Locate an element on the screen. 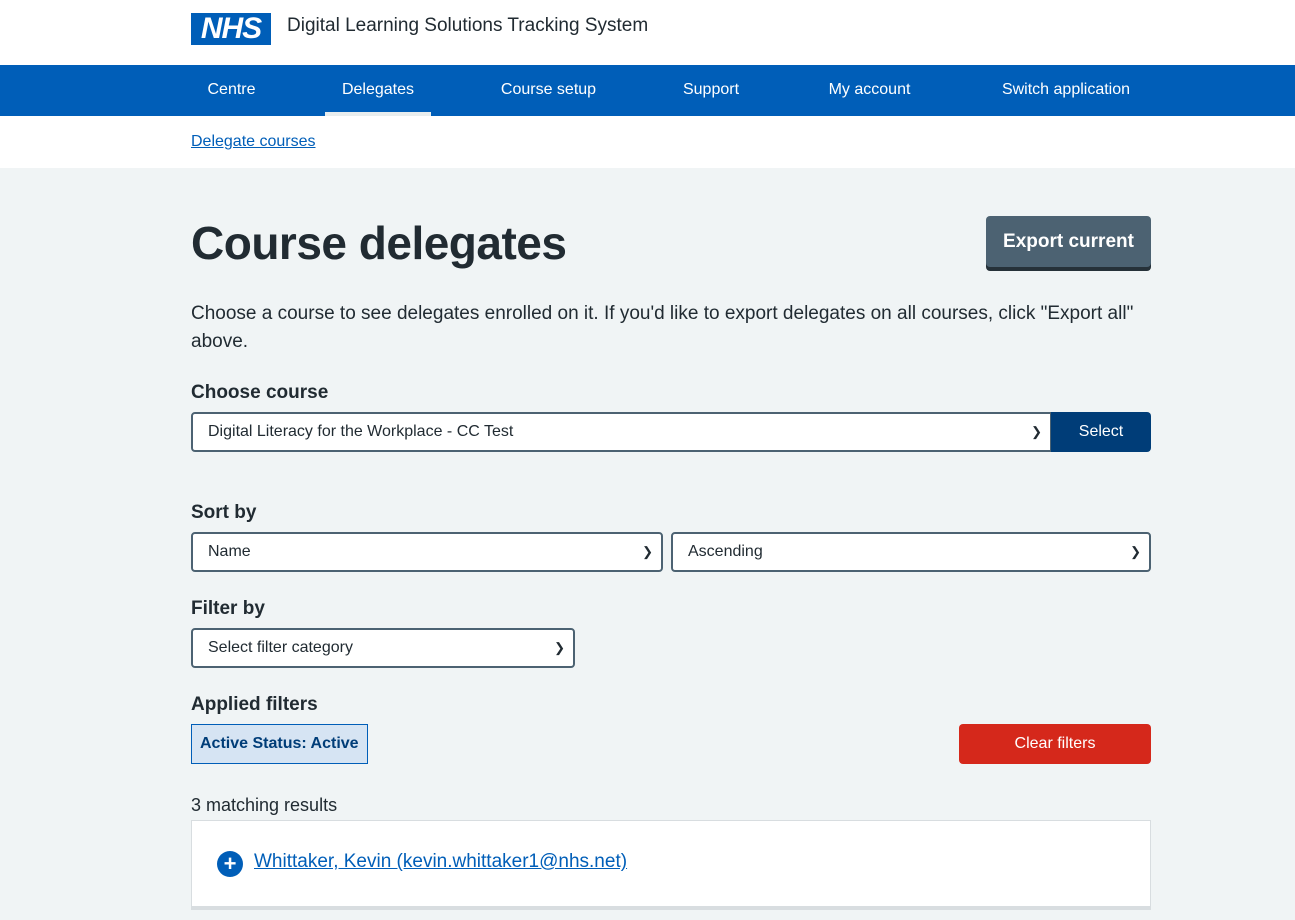 Image resolution: width=1295 pixels, height=920 pixels. results-count: 3 matching results is located at coordinates (264, 805).